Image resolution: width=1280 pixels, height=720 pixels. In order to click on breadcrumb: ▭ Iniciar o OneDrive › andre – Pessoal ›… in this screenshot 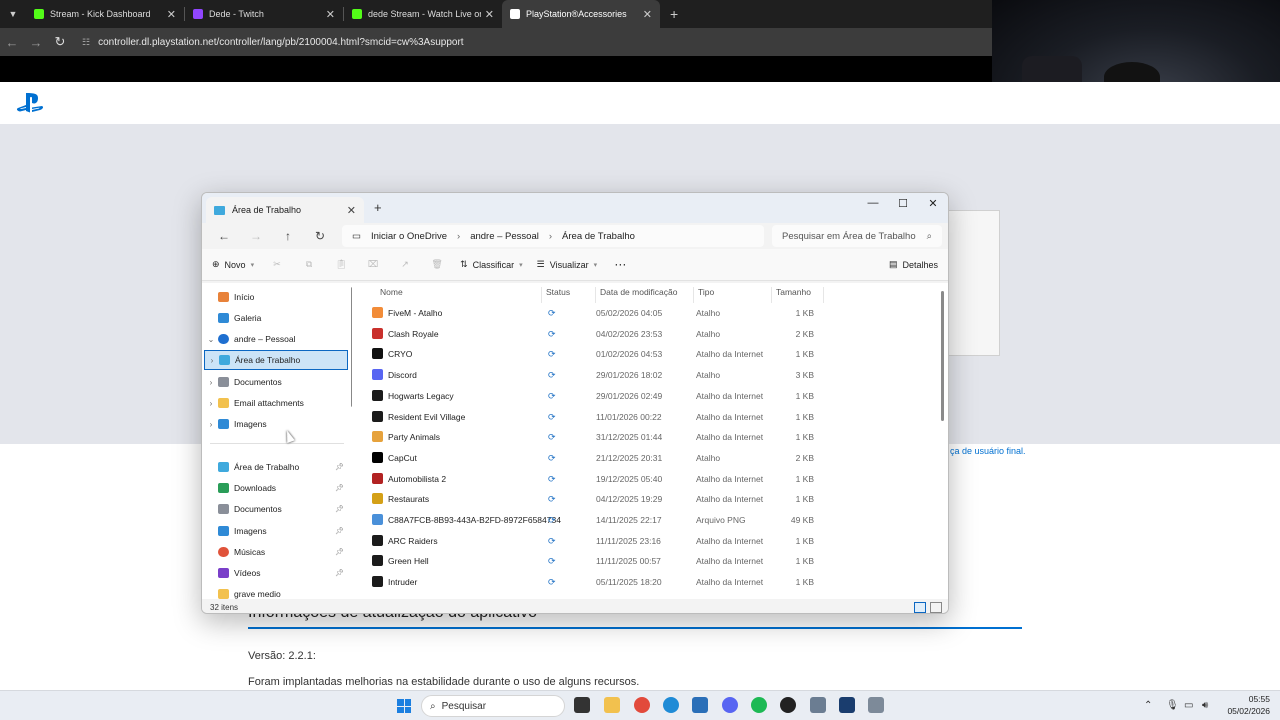, I will do `click(553, 236)`.